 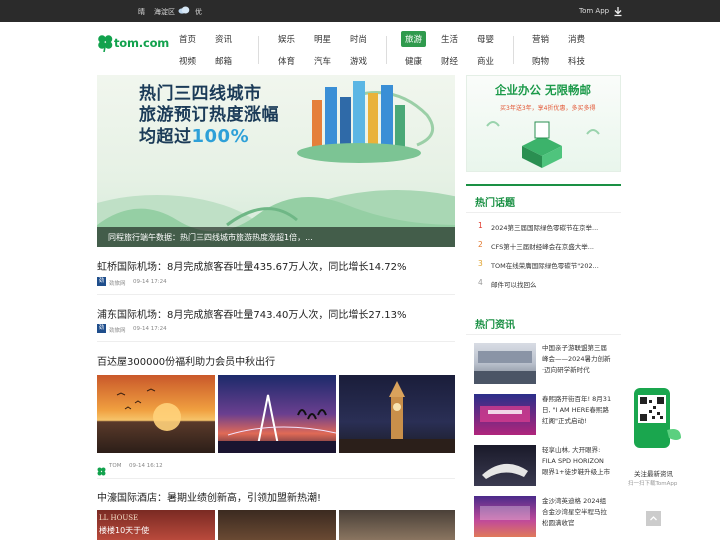 I want to click on clock-tower-photo, so click(x=397, y=414).